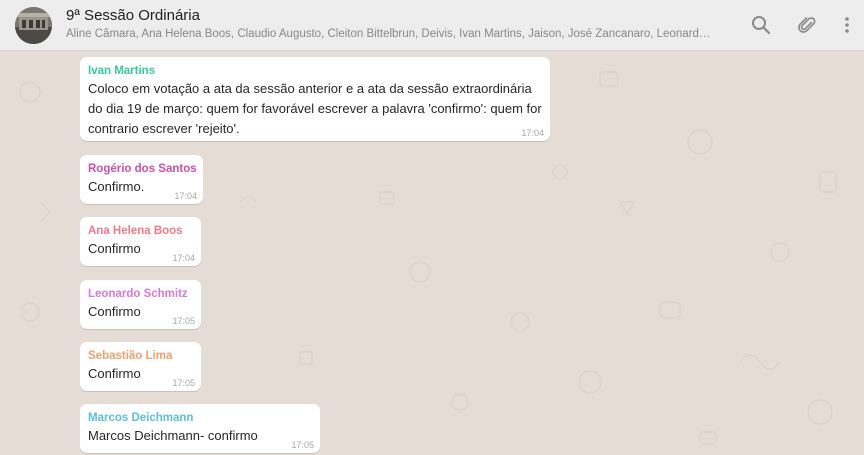 The image size is (864, 455). Describe the element at coordinates (33, 25) in the screenshot. I see `group-avatar` at that location.